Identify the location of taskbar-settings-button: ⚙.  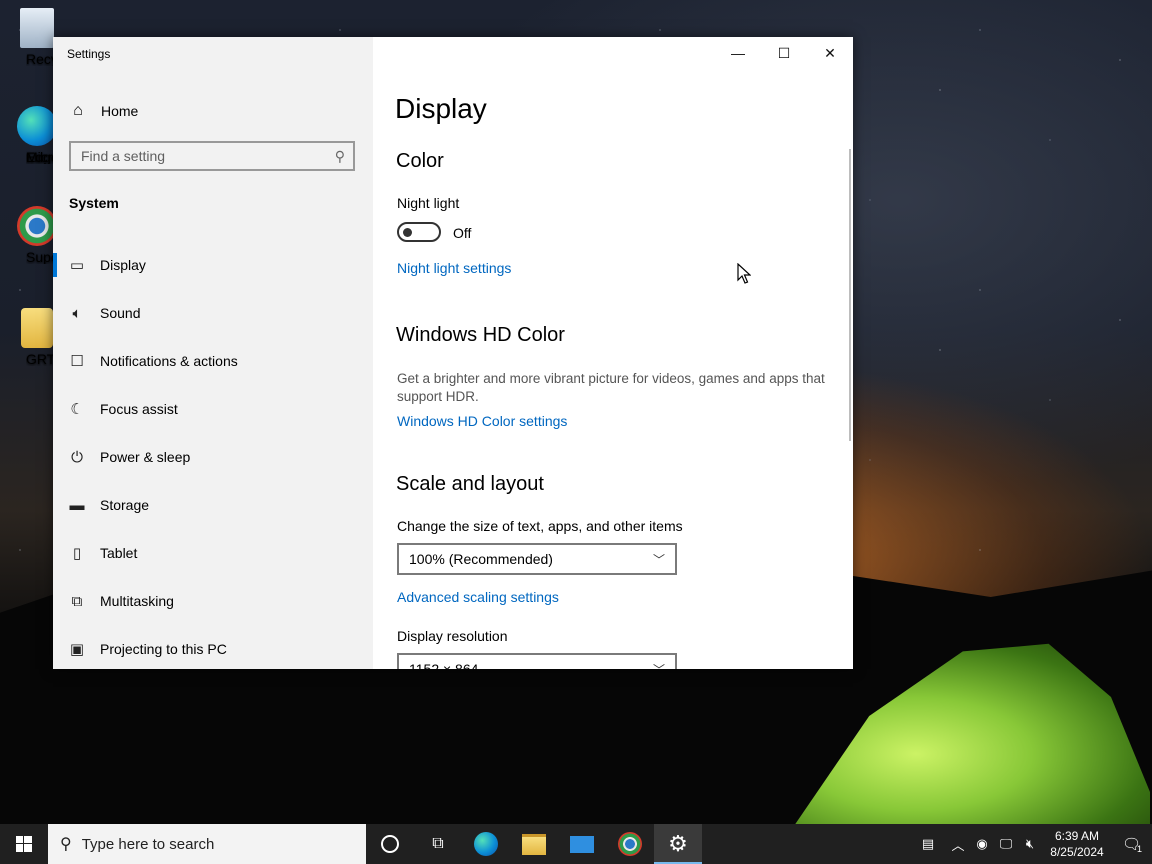
(678, 844).